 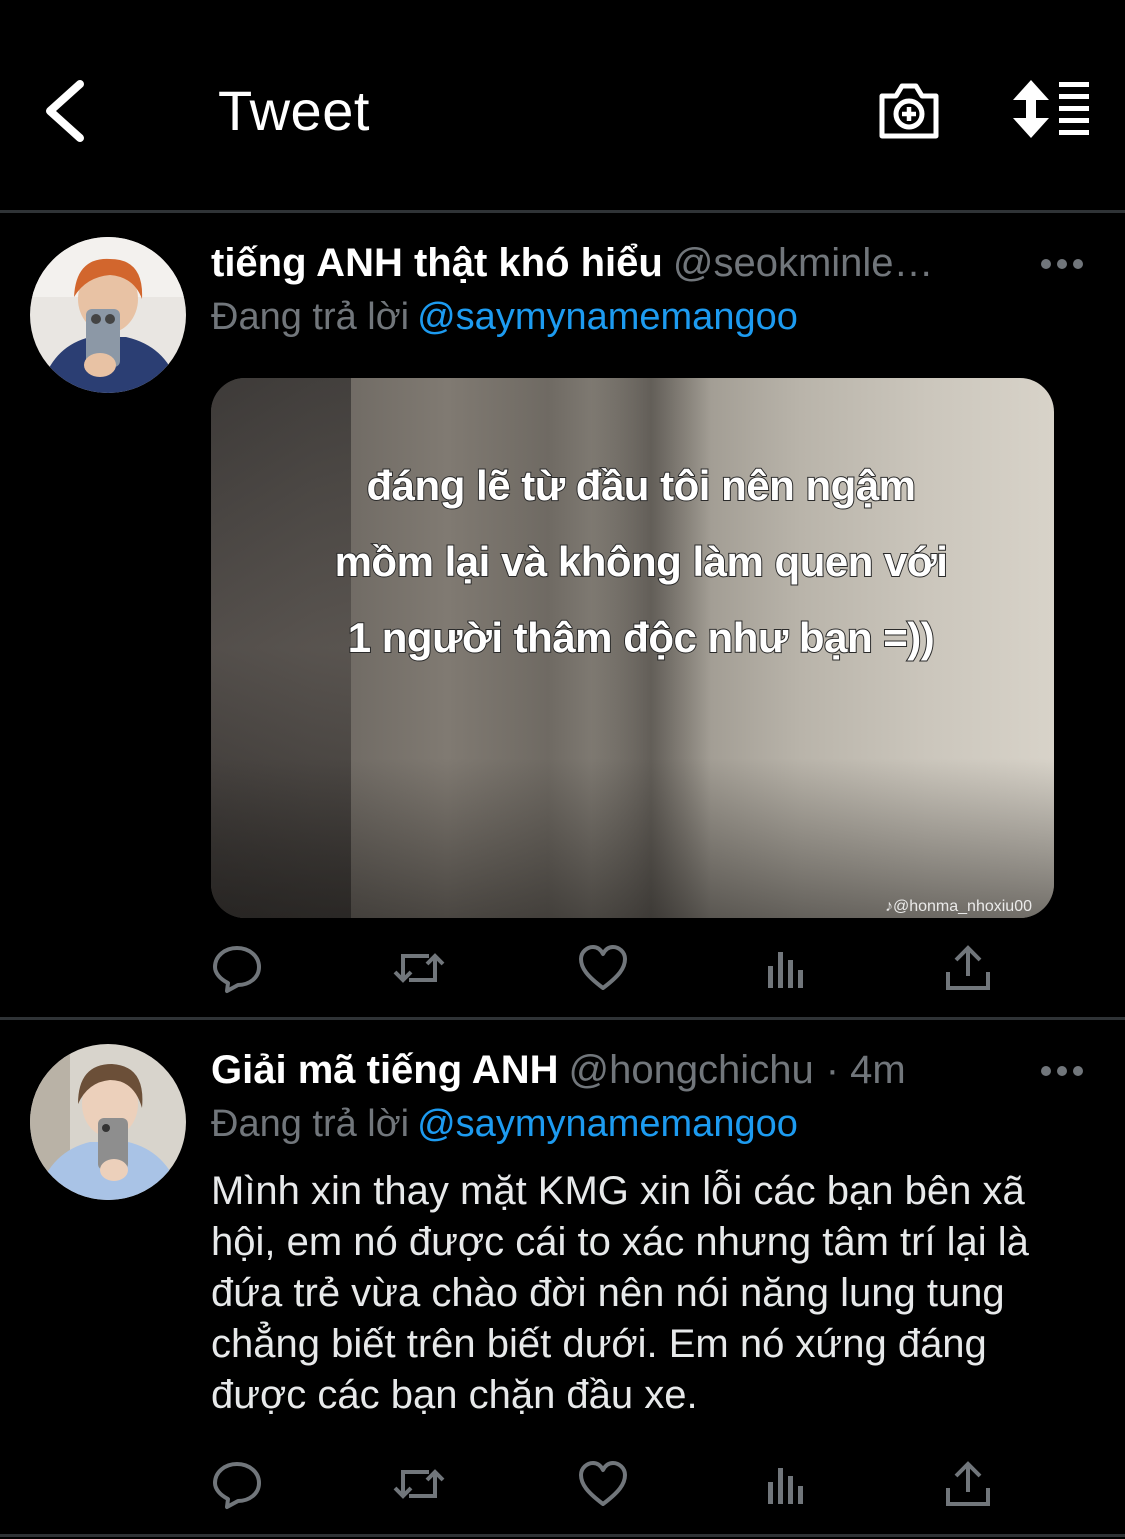 I want to click on sort-replies-icon, so click(x=1053, y=109).